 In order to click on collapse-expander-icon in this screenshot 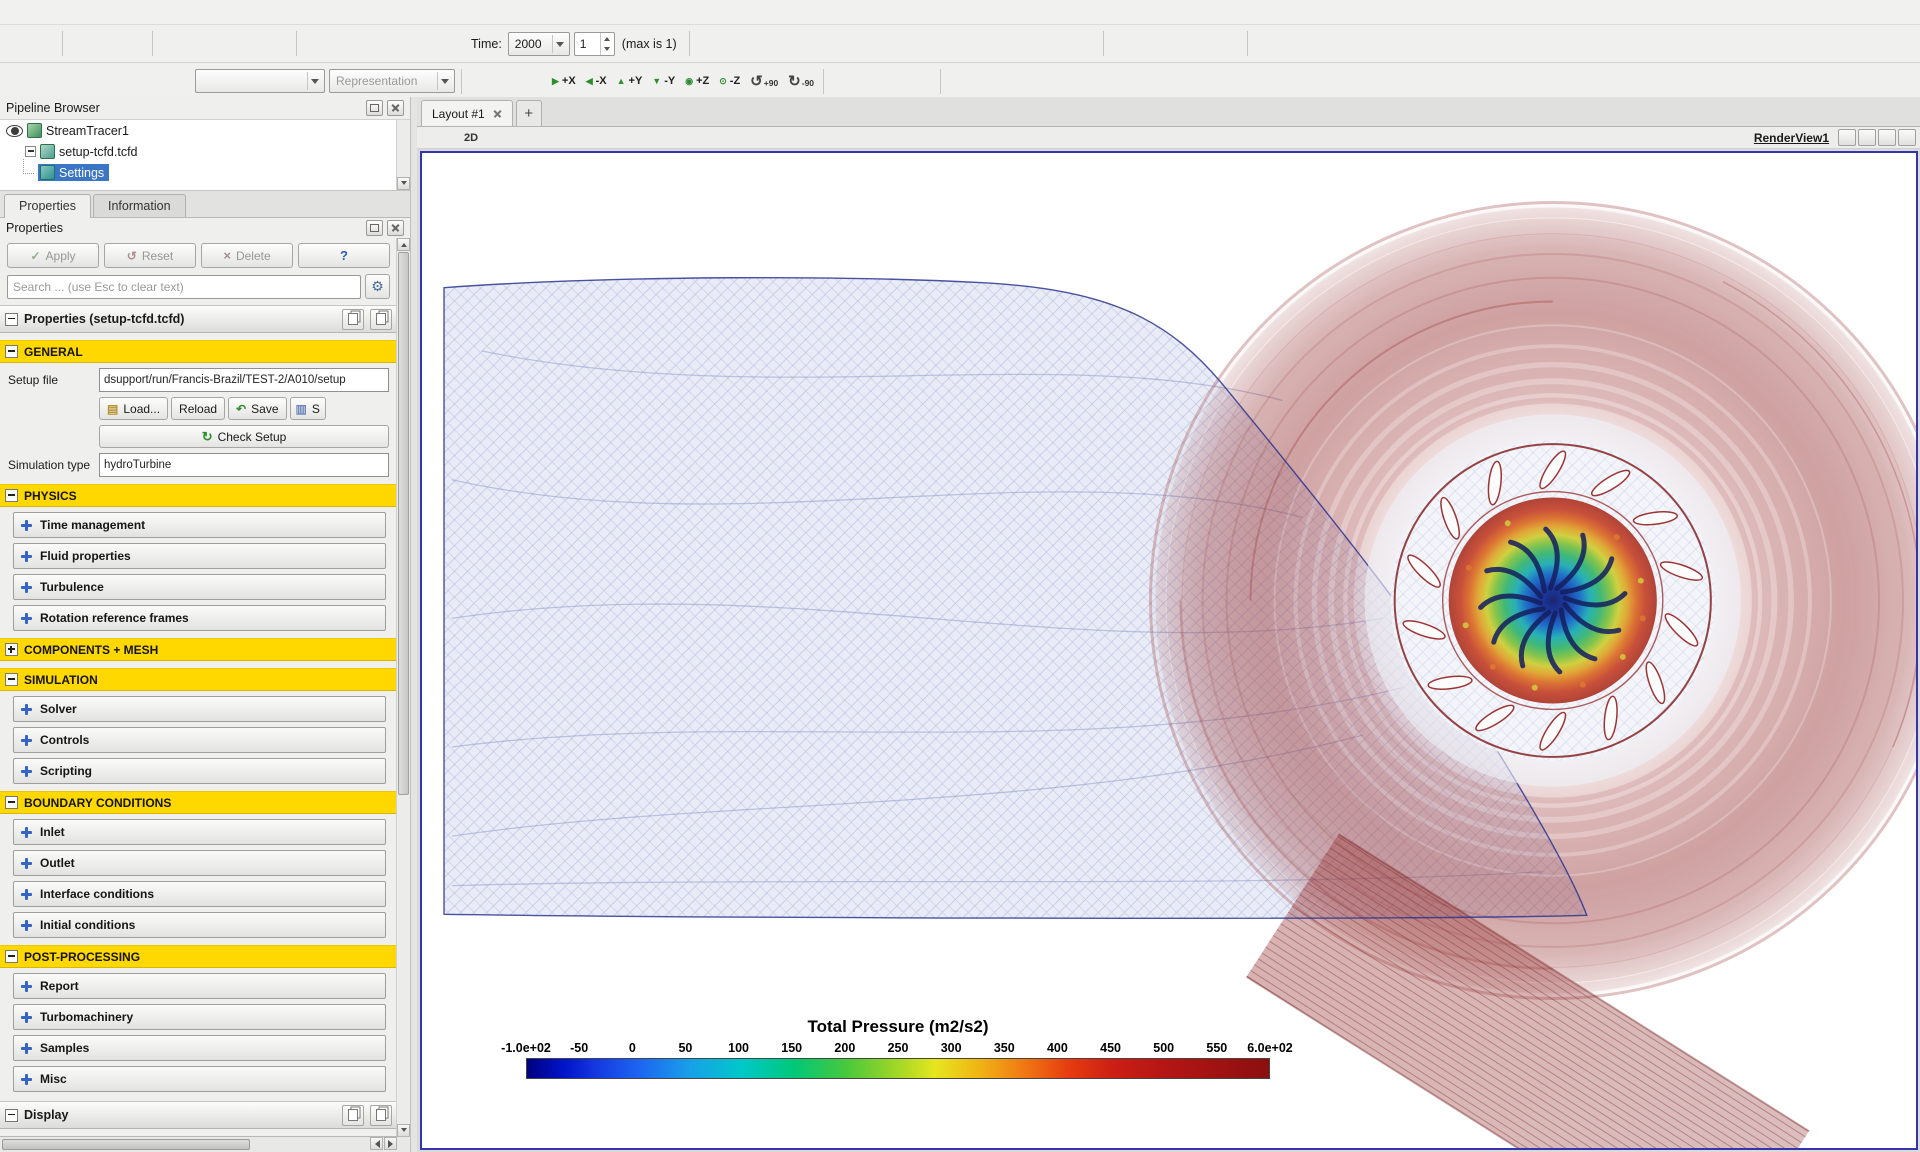, I will do `click(30, 151)`.